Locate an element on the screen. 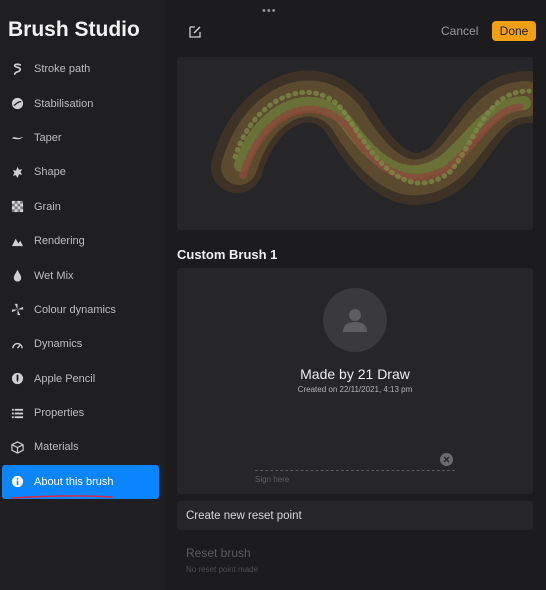  shape-icon is located at coordinates (17, 172).